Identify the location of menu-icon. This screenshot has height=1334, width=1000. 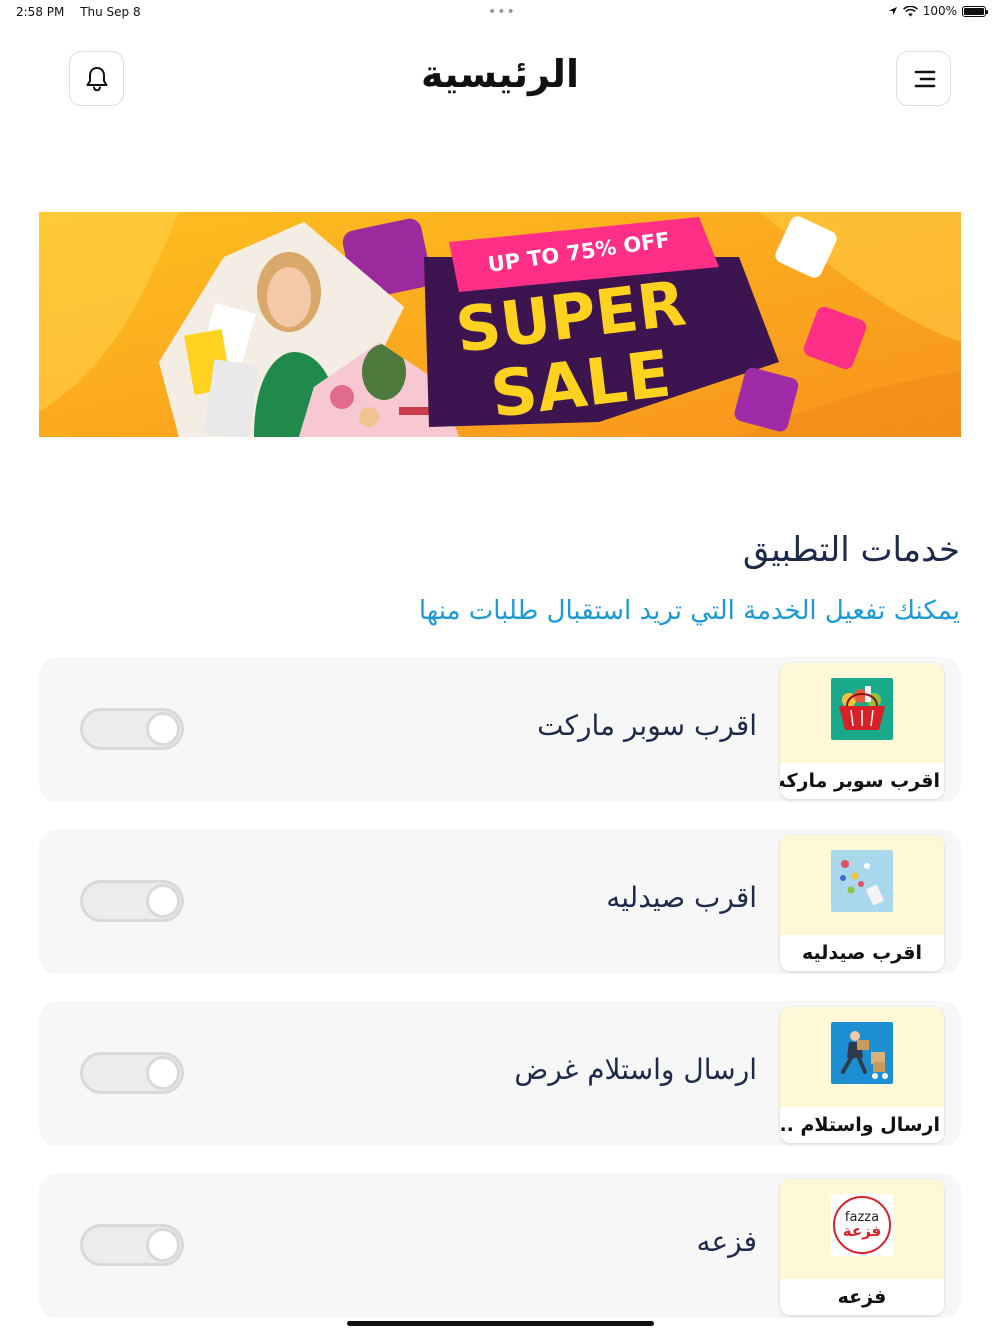
(924, 78).